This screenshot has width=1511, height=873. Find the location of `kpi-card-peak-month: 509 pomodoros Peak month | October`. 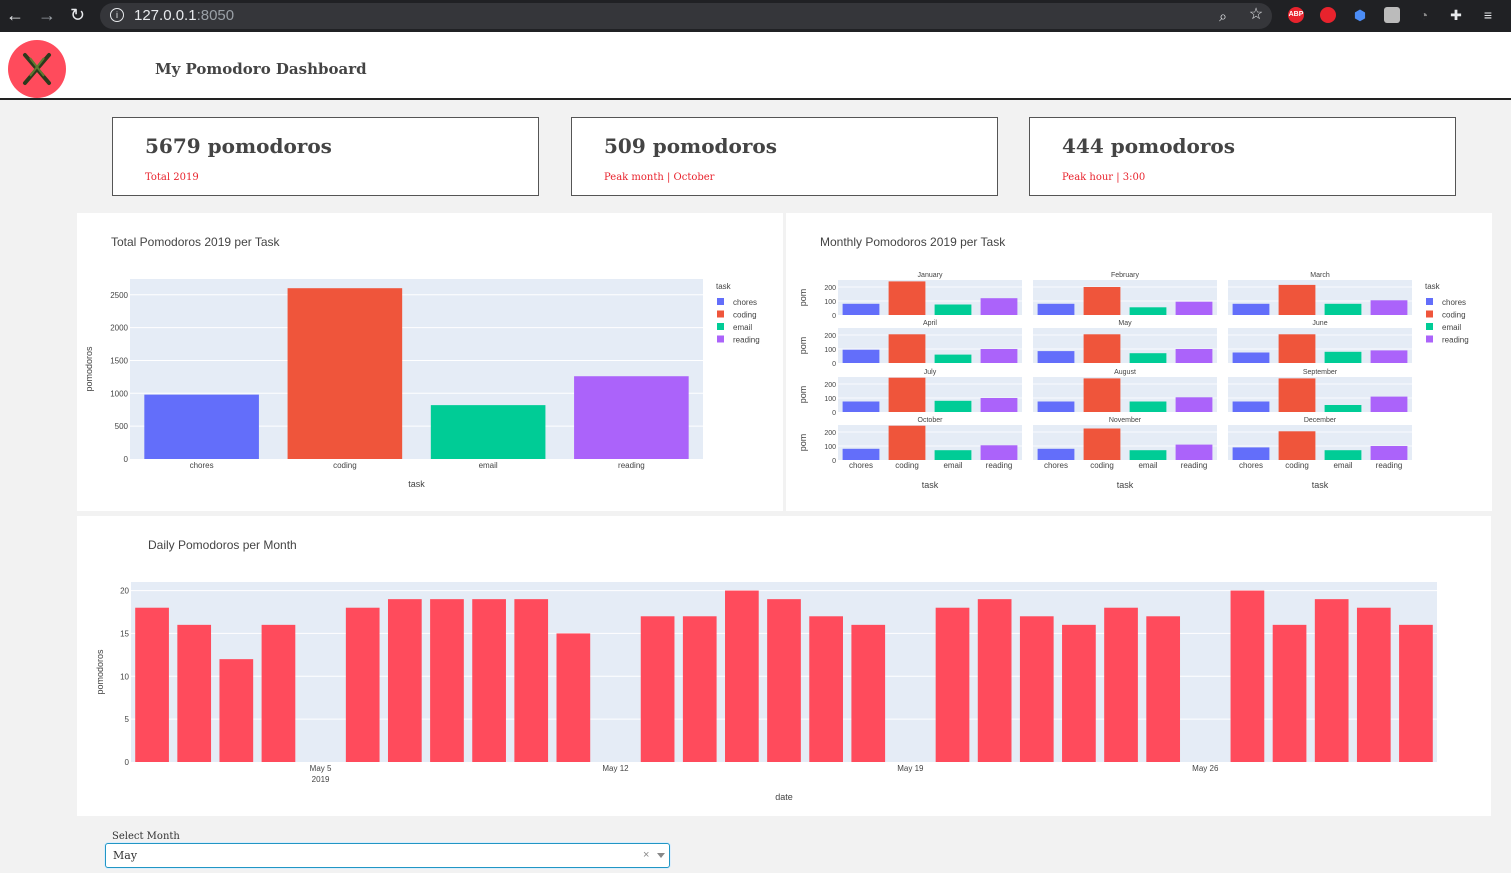

kpi-card-peak-month: 509 pomodoros Peak month | October is located at coordinates (784, 156).